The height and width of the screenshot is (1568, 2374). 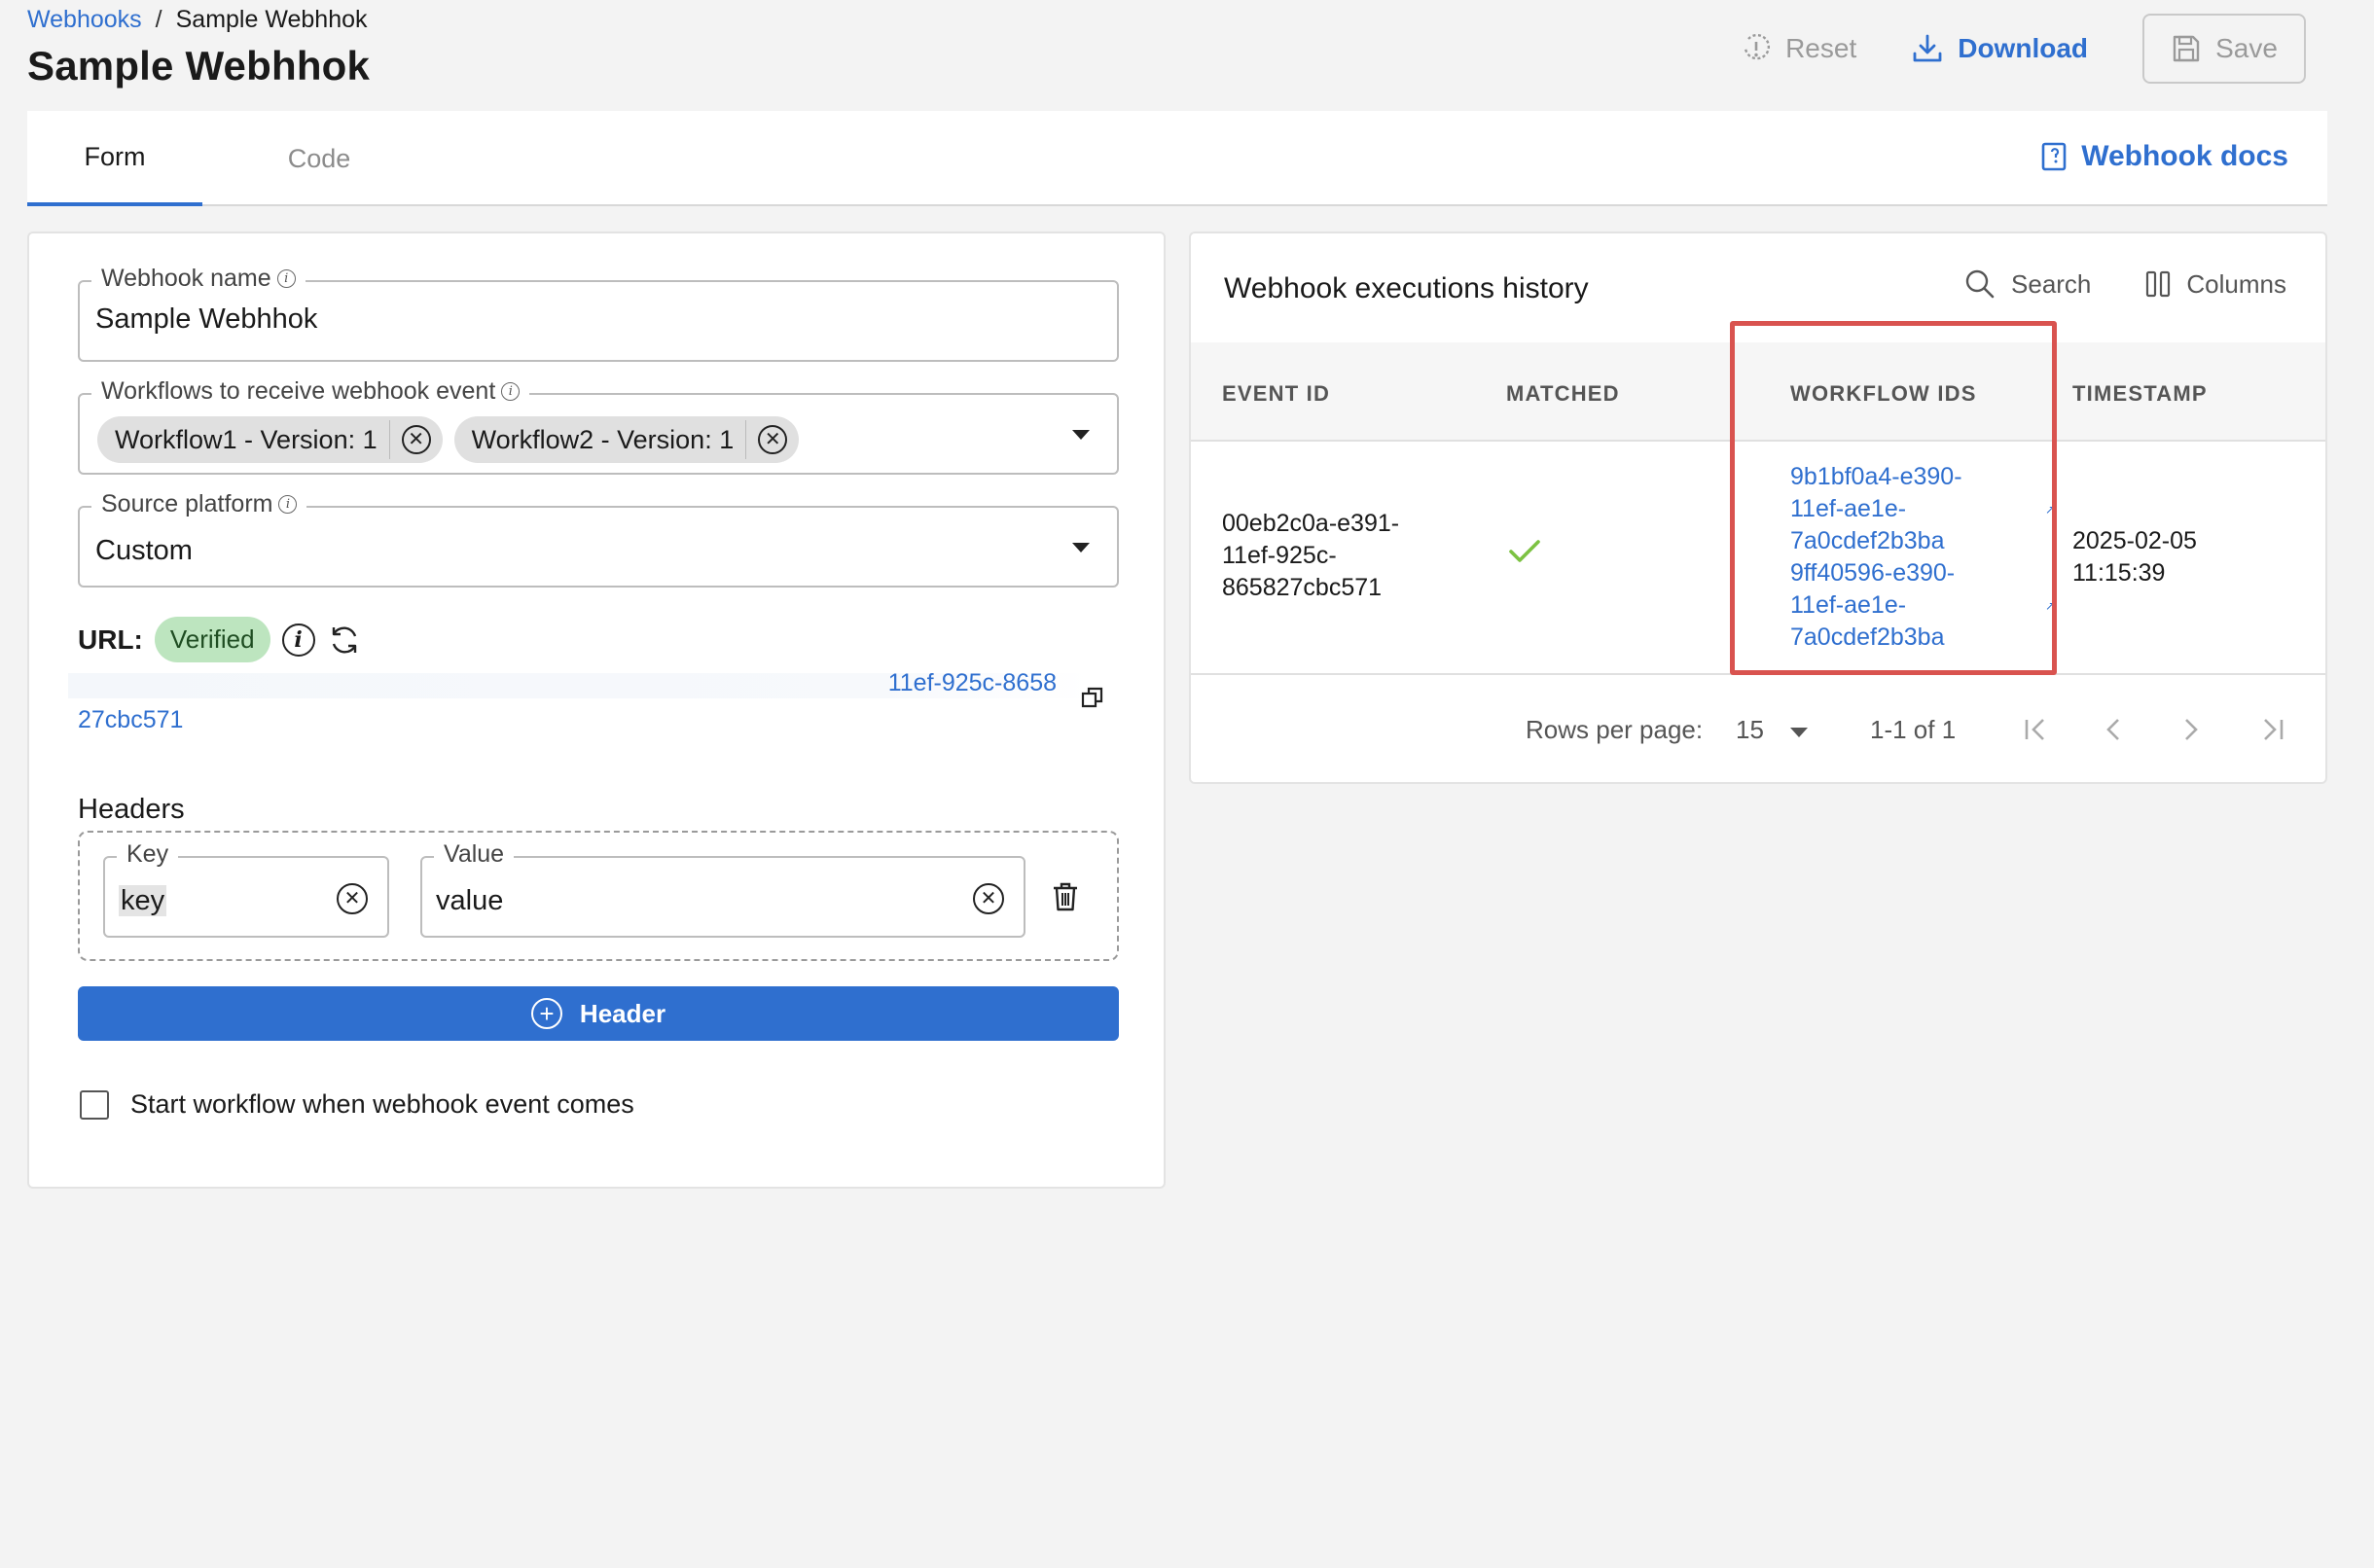 What do you see at coordinates (212, 640) in the screenshot?
I see `verified-badge: Verified` at bounding box center [212, 640].